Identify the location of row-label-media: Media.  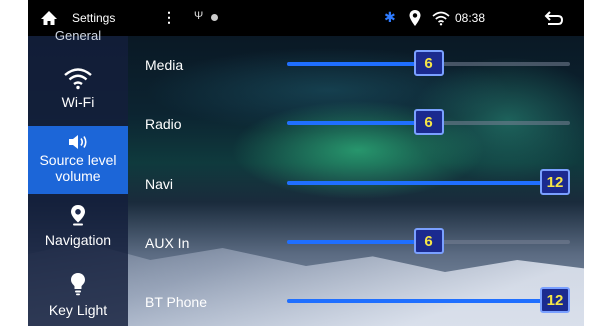
(164, 65).